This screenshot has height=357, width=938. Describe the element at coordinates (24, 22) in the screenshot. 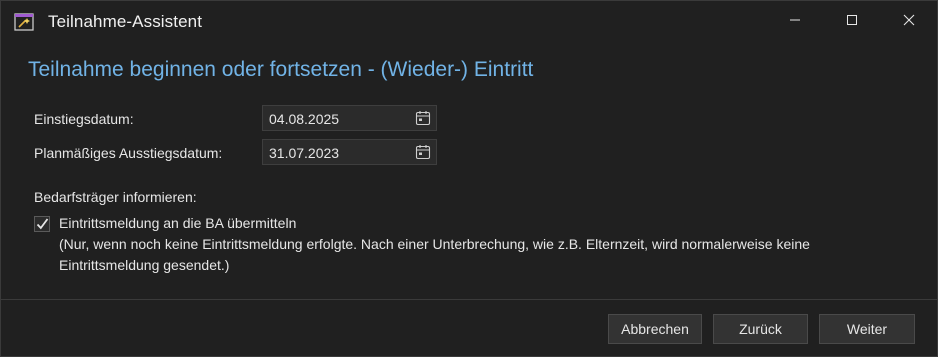

I see `wand-window-icon` at that location.